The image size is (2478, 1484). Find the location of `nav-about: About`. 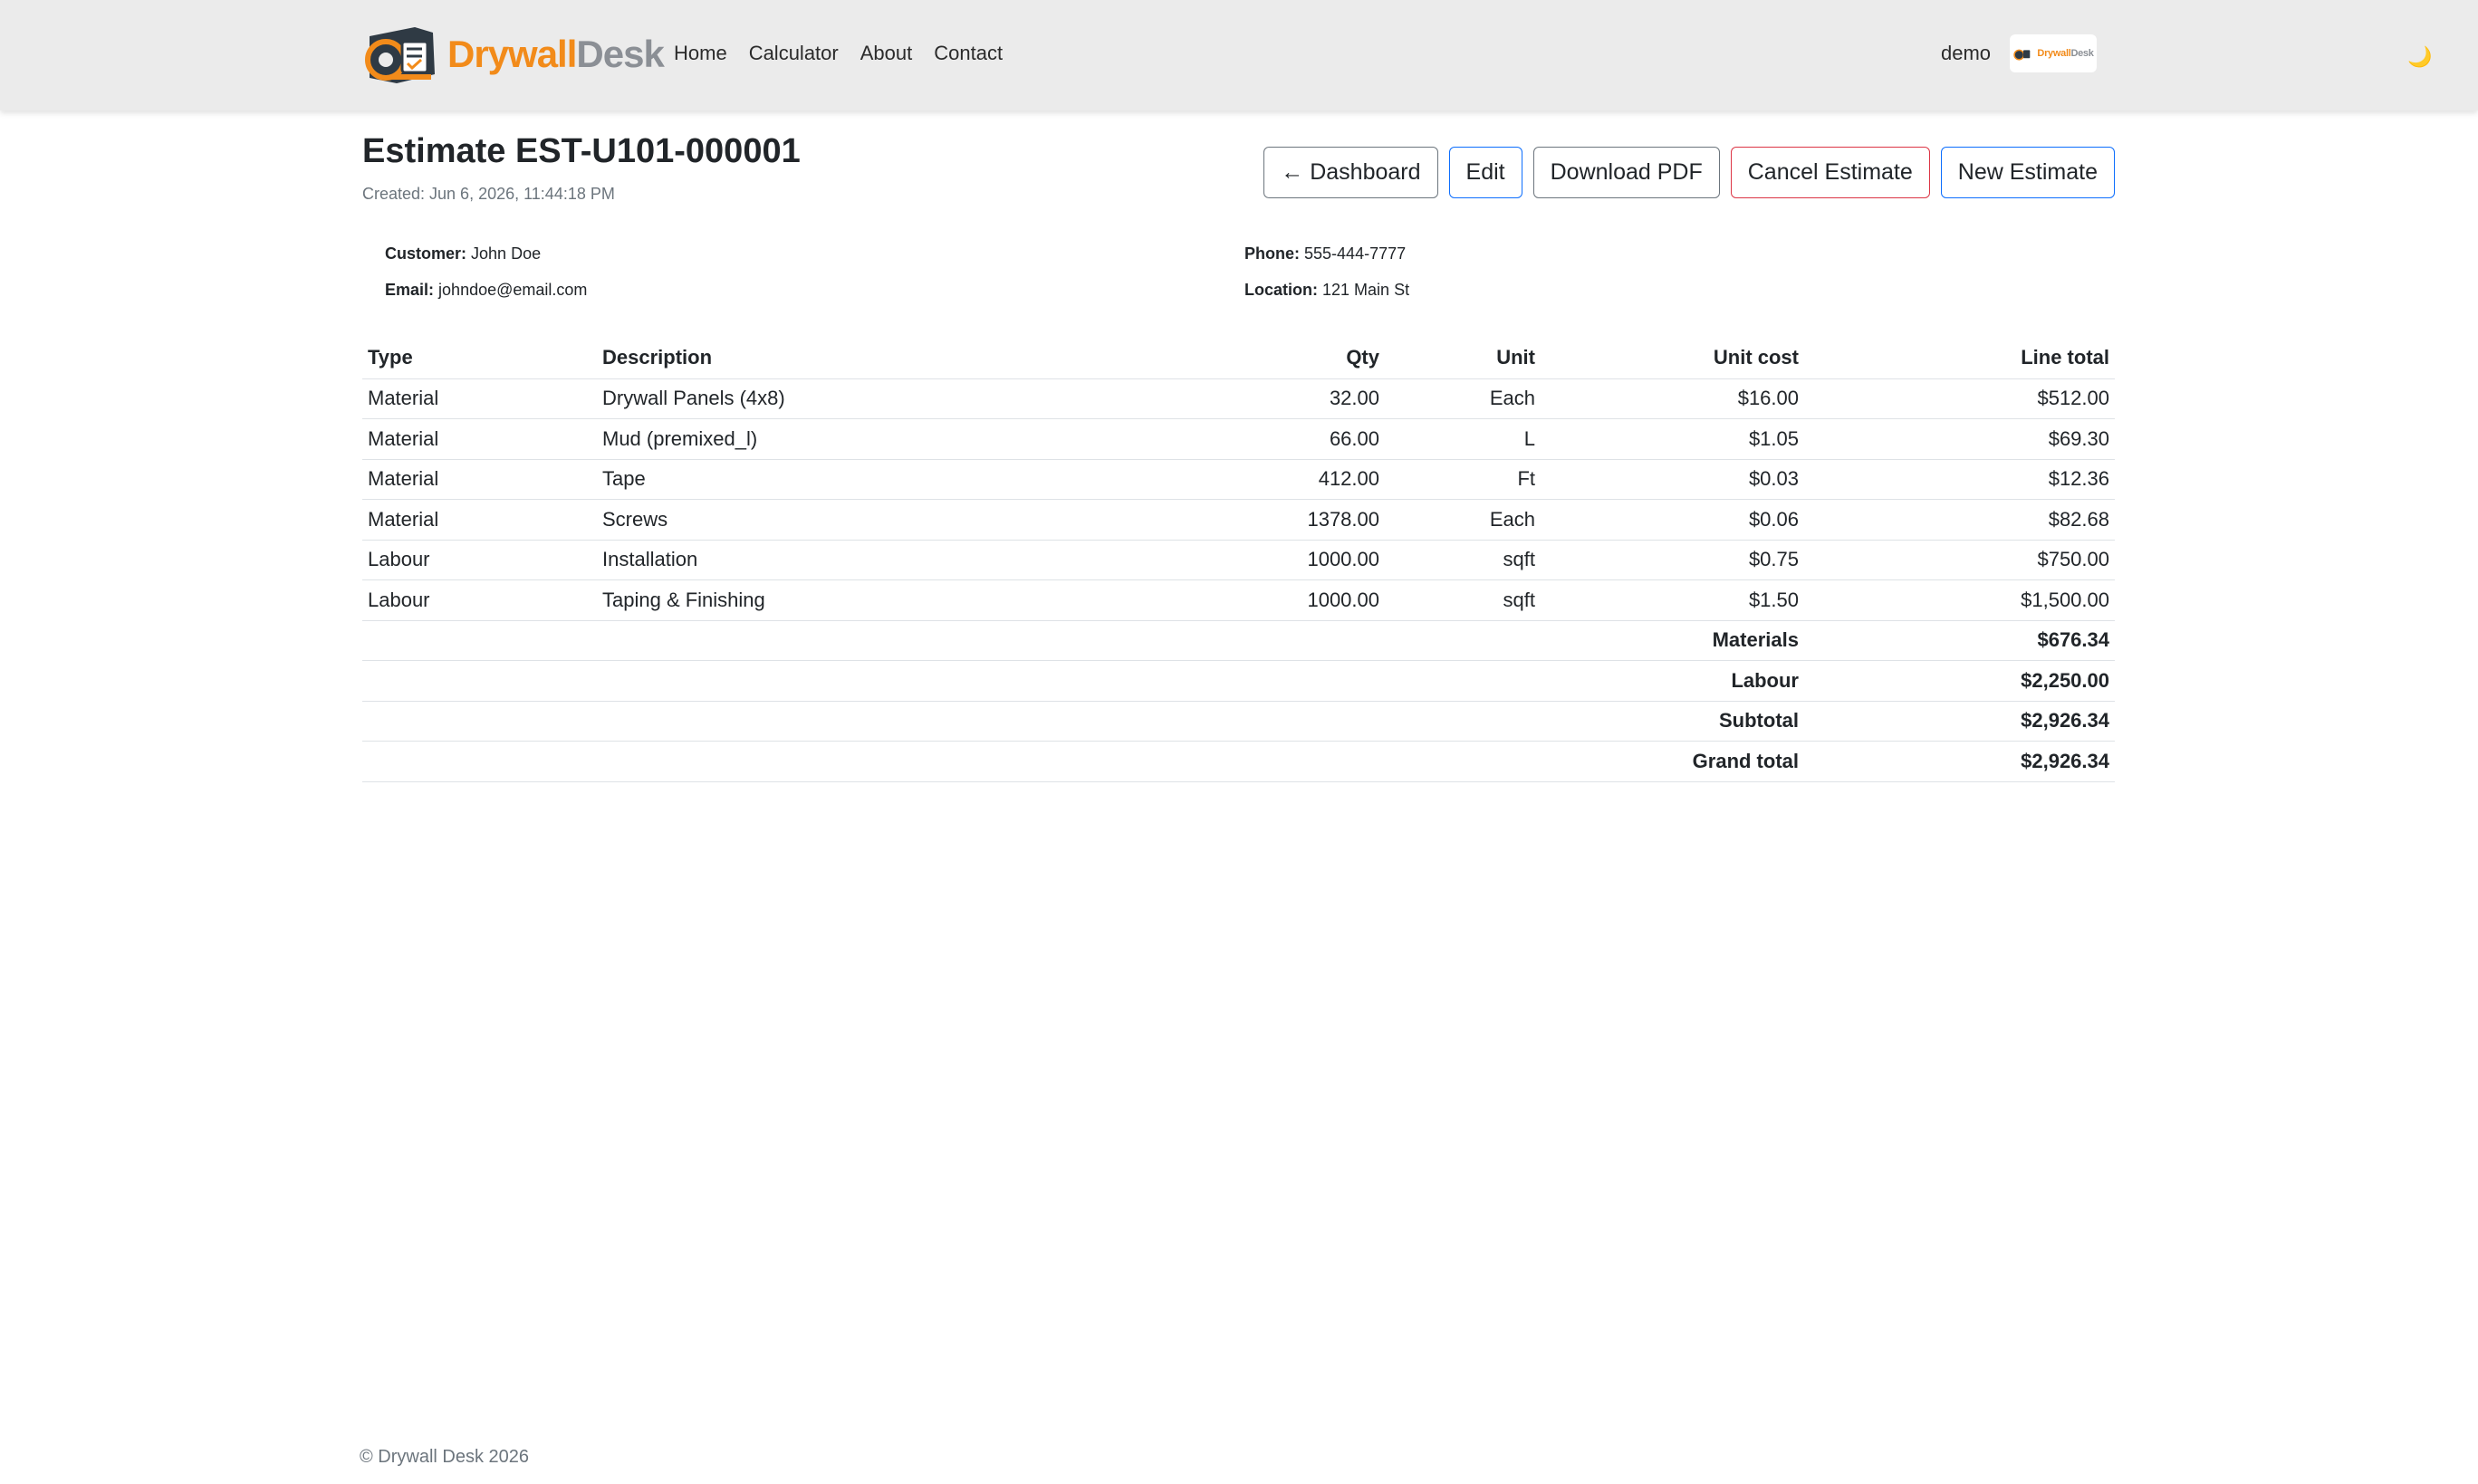

nav-about: About is located at coordinates (886, 53).